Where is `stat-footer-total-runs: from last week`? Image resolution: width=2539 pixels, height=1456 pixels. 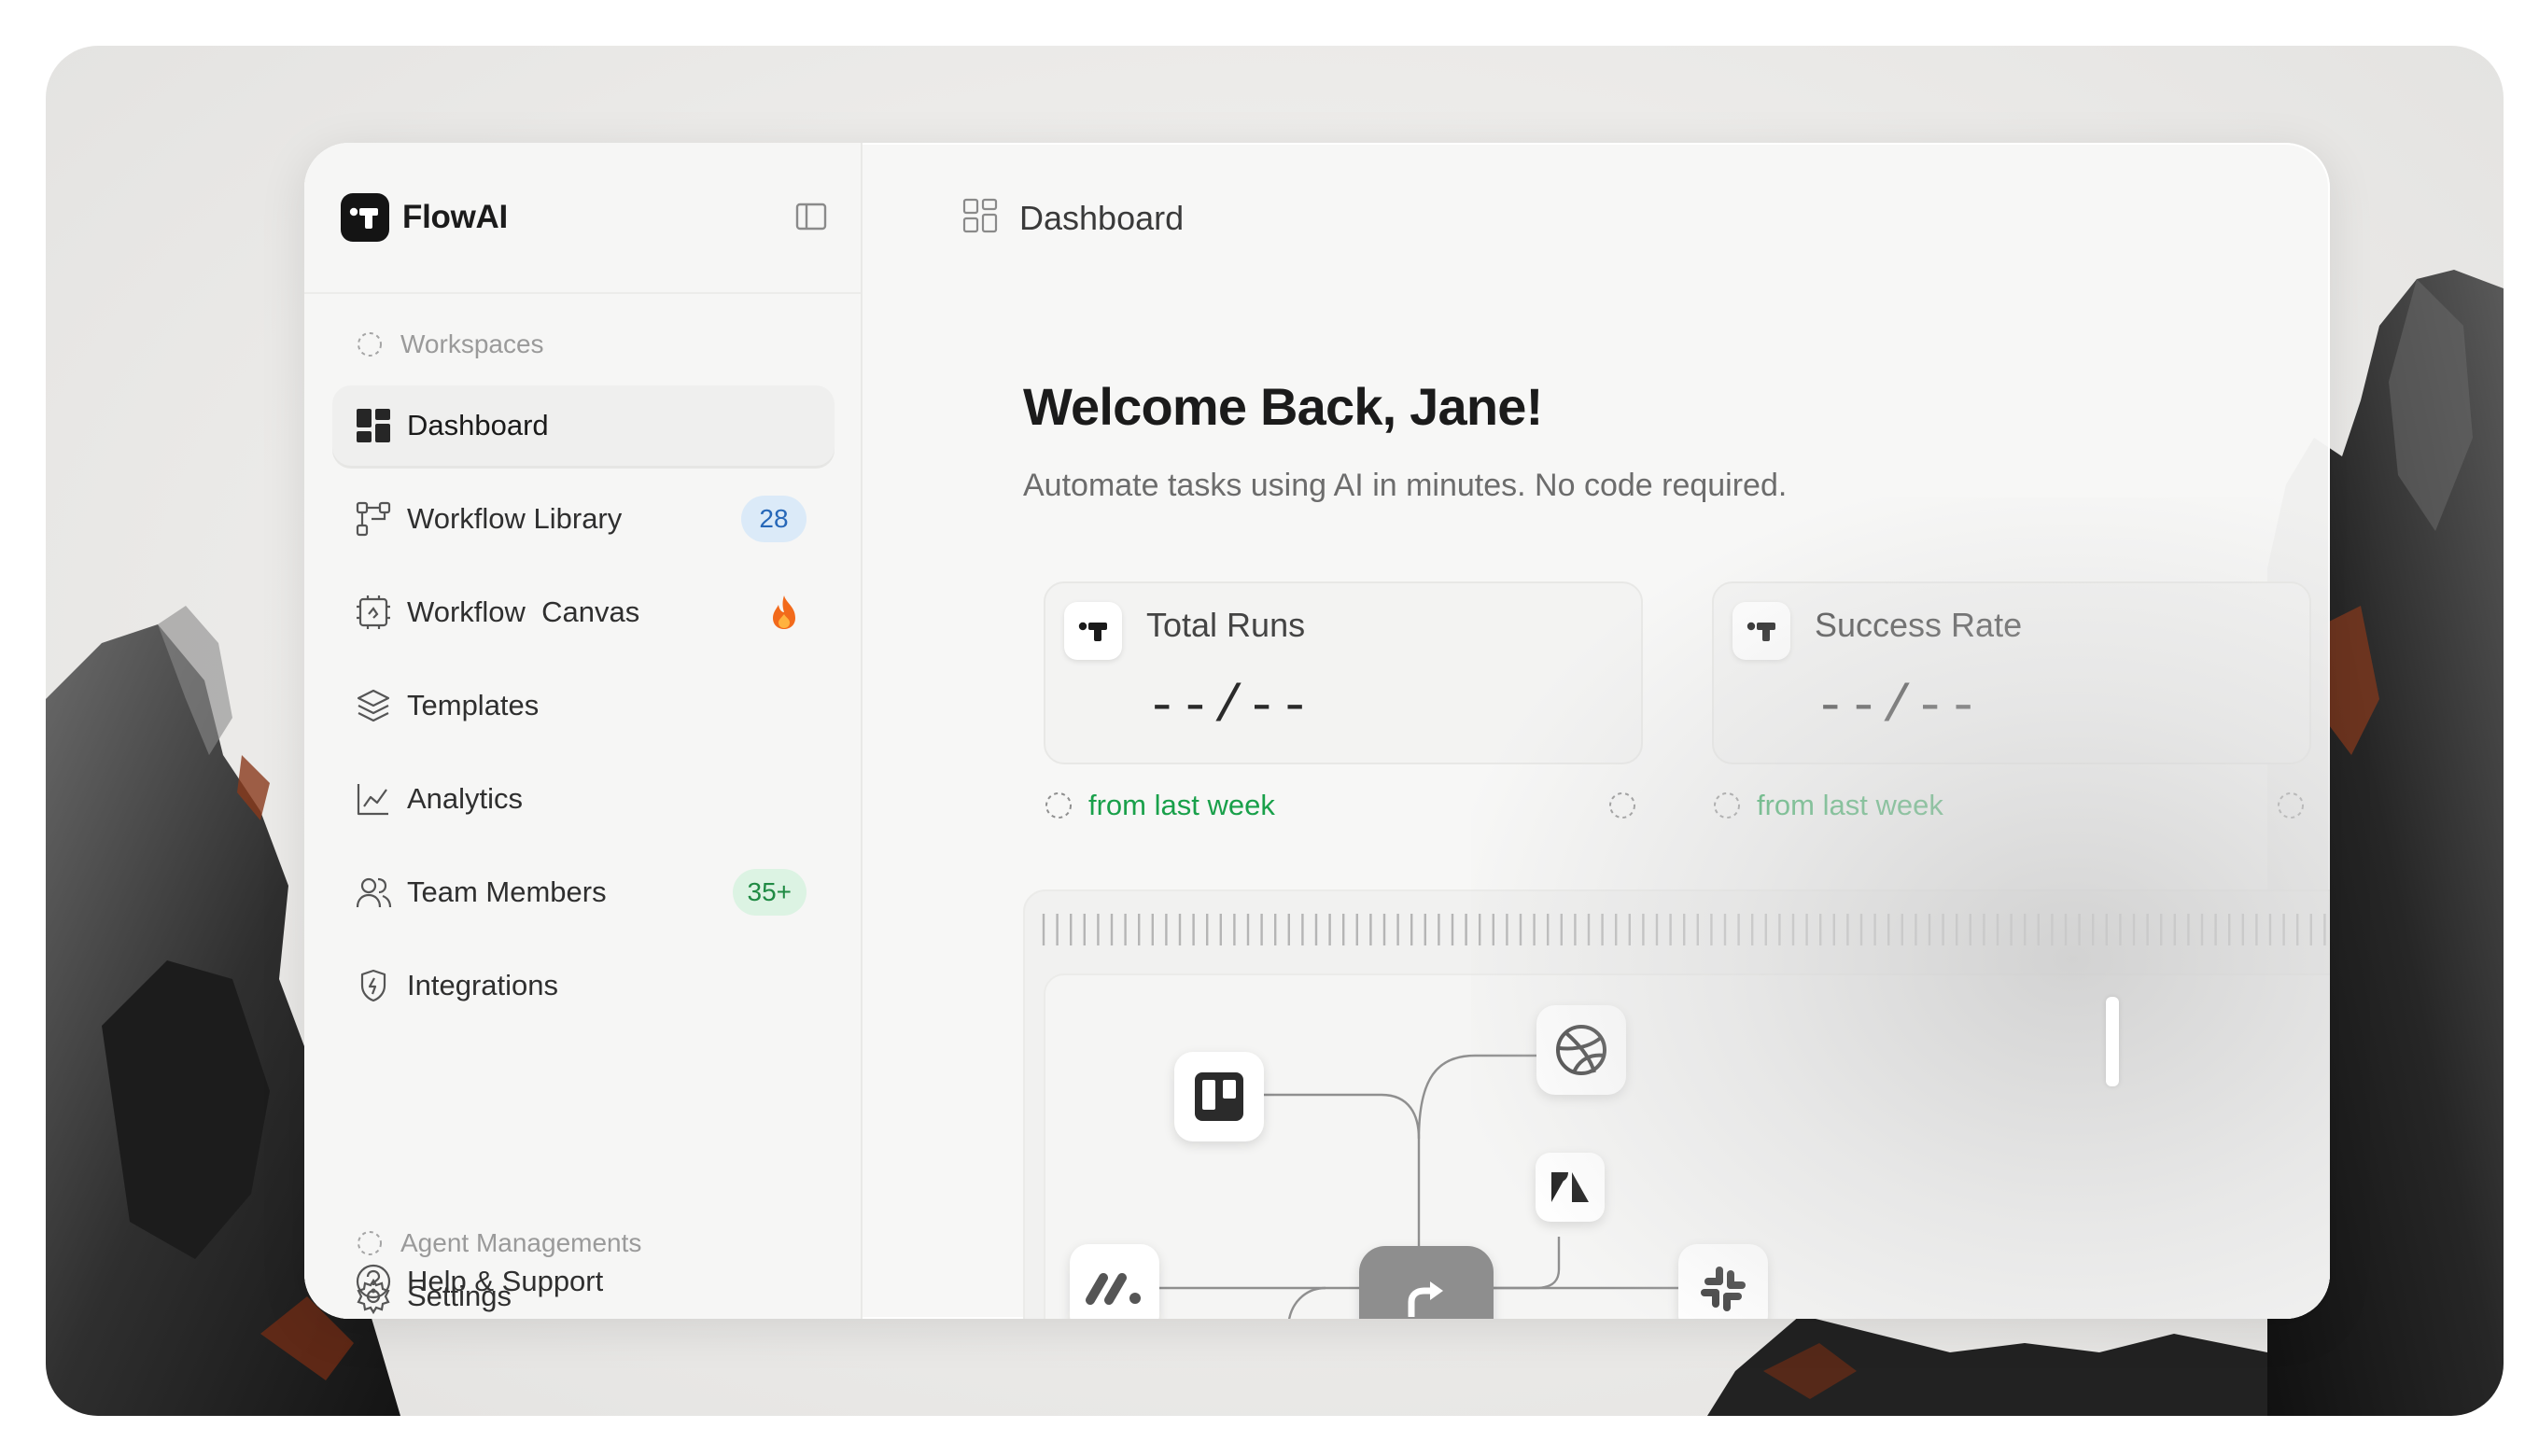 stat-footer-total-runs: from last week is located at coordinates (1341, 805).